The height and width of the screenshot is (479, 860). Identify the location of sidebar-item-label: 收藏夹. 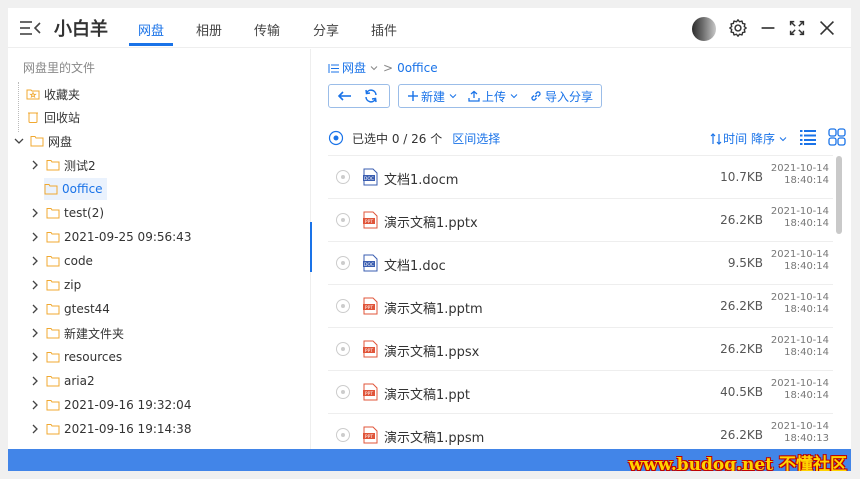
(62, 94).